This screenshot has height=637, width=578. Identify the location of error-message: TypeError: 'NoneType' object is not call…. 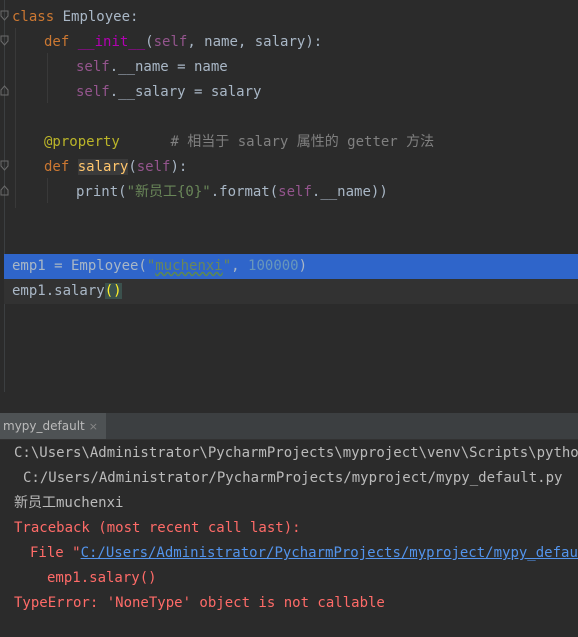
(199, 603).